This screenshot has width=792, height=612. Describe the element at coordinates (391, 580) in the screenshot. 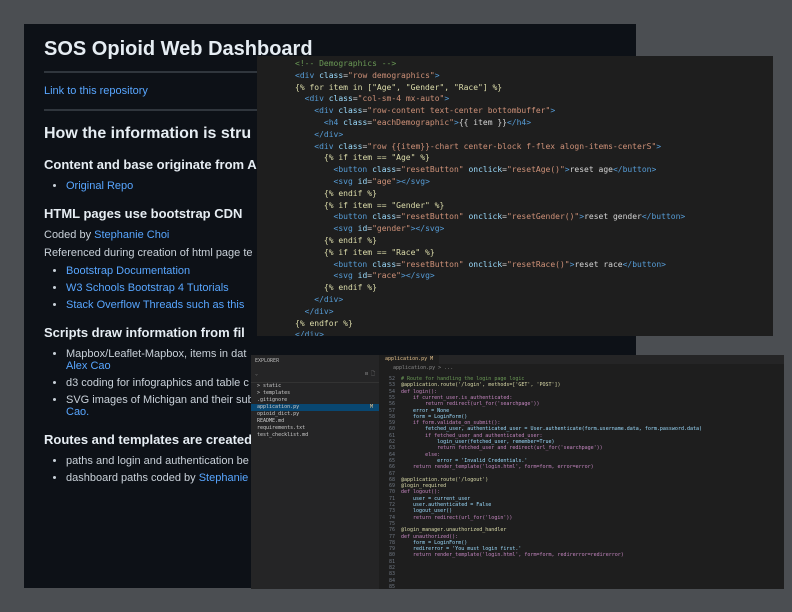

I see `line-number: 84` at that location.